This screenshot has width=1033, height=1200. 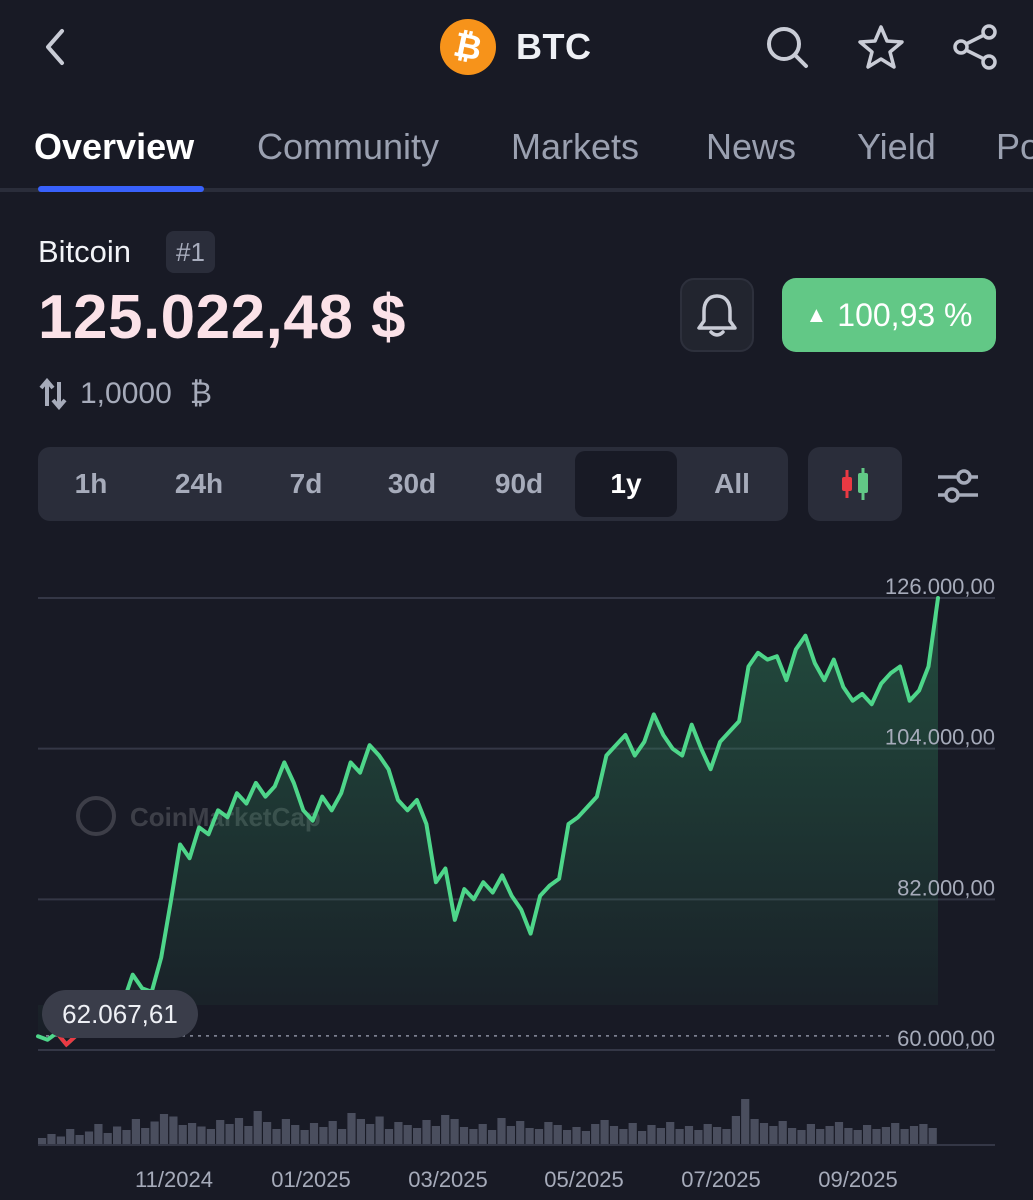 I want to click on x-tick-label: 03/2025, so click(x=448, y=1179).